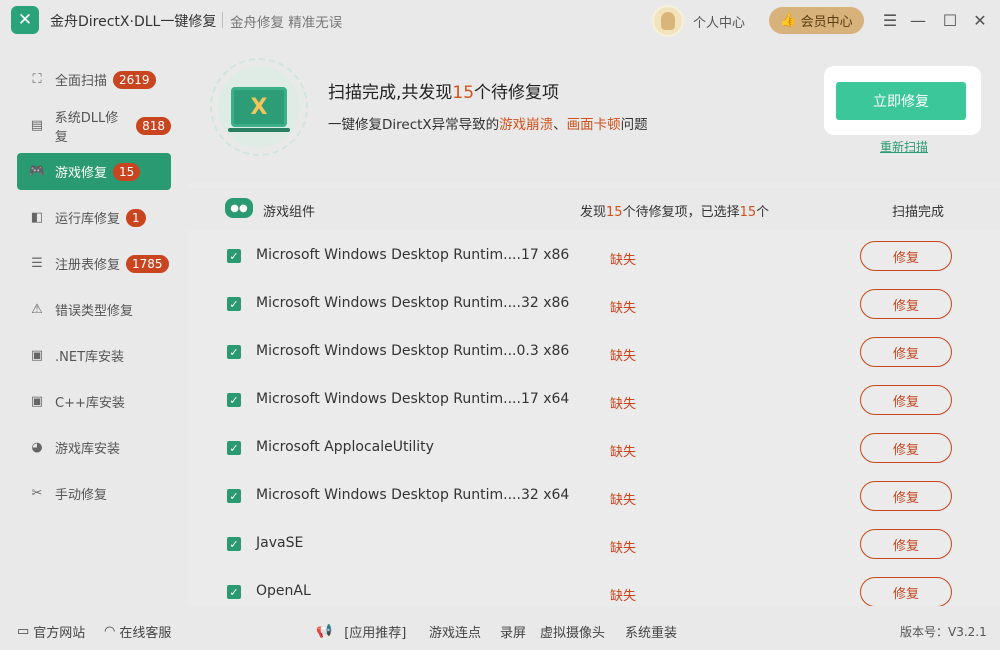 Image resolution: width=1000 pixels, height=650 pixels. What do you see at coordinates (137, 631) in the screenshot?
I see `online-support-link: ◠ 在线客服` at bounding box center [137, 631].